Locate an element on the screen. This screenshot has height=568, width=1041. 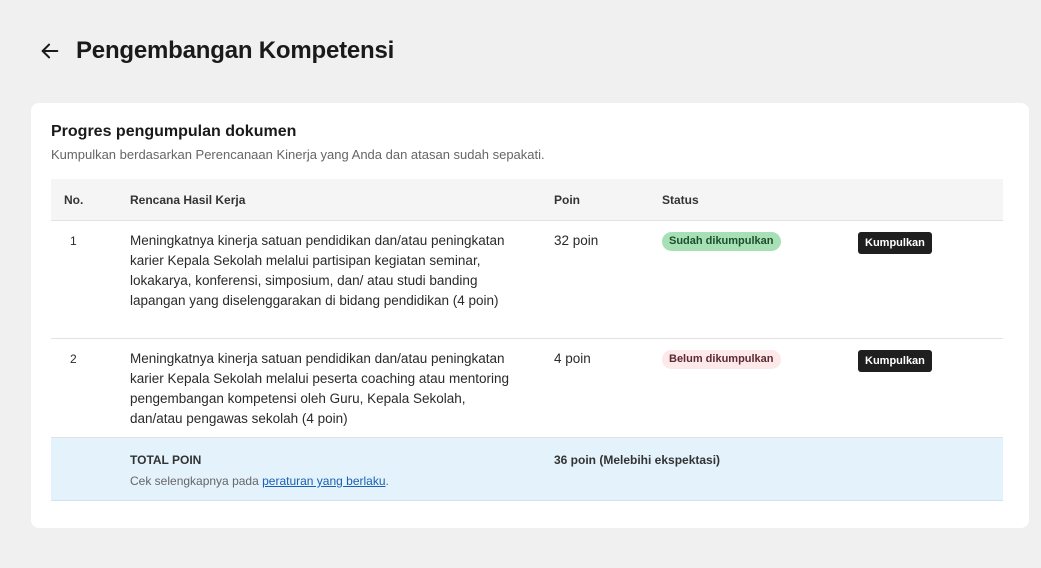
header-poin: Poin is located at coordinates (567, 199).